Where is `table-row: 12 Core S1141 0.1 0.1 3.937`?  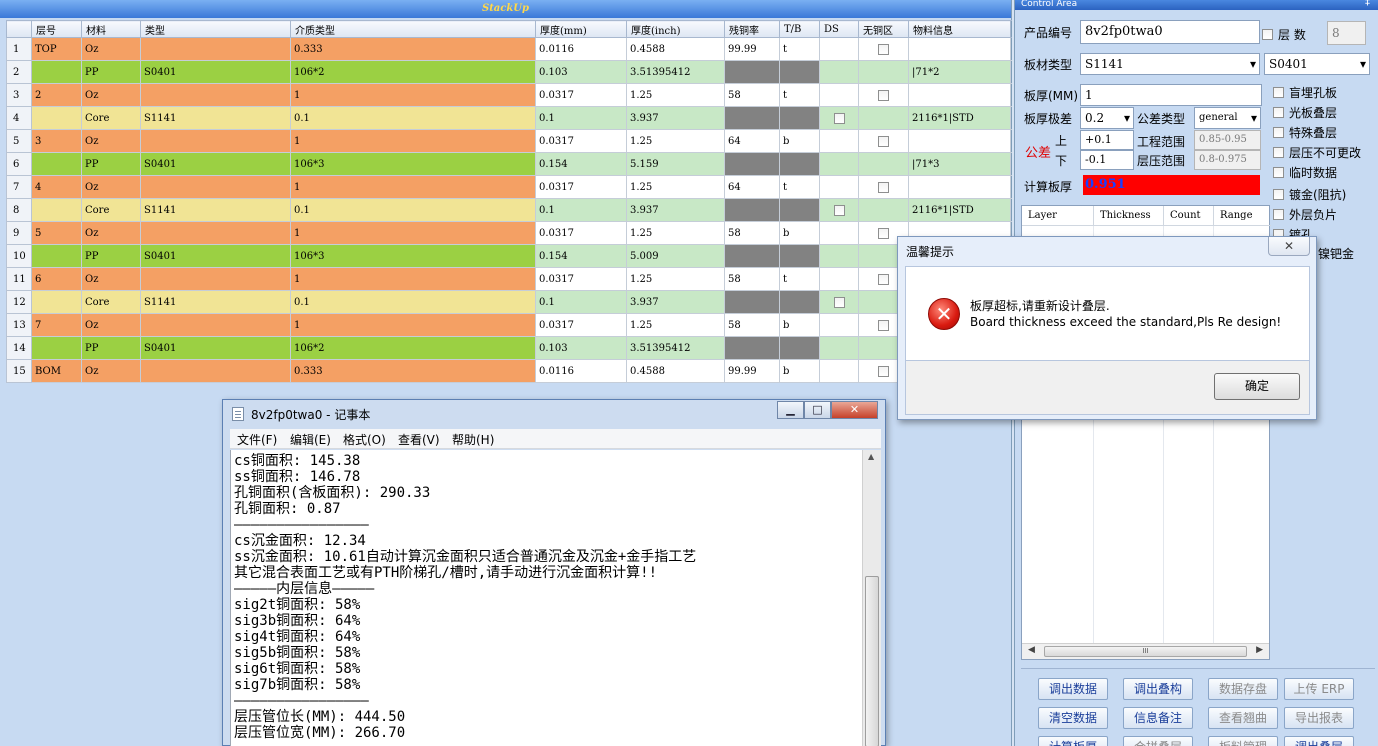
table-row: 12 Core S1141 0.1 0.1 3.937 is located at coordinates (508, 302).